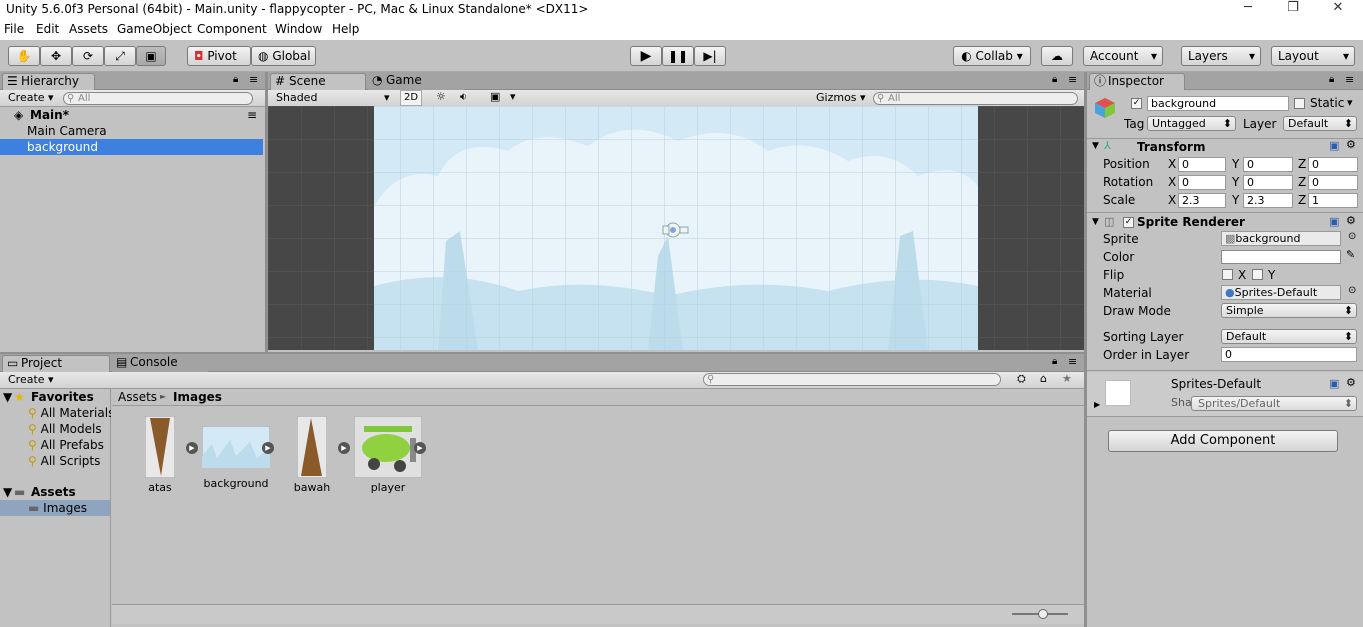  What do you see at coordinates (1057, 56) in the screenshot?
I see `cloud-icon: ☁` at bounding box center [1057, 56].